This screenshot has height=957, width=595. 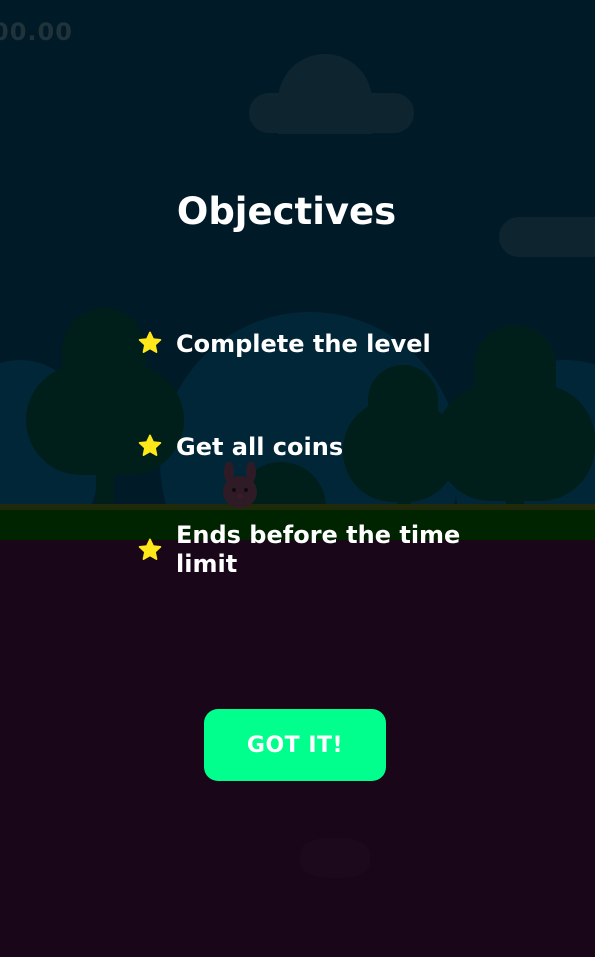 What do you see at coordinates (260, 447) in the screenshot?
I see `objective-label: Get all coins` at bounding box center [260, 447].